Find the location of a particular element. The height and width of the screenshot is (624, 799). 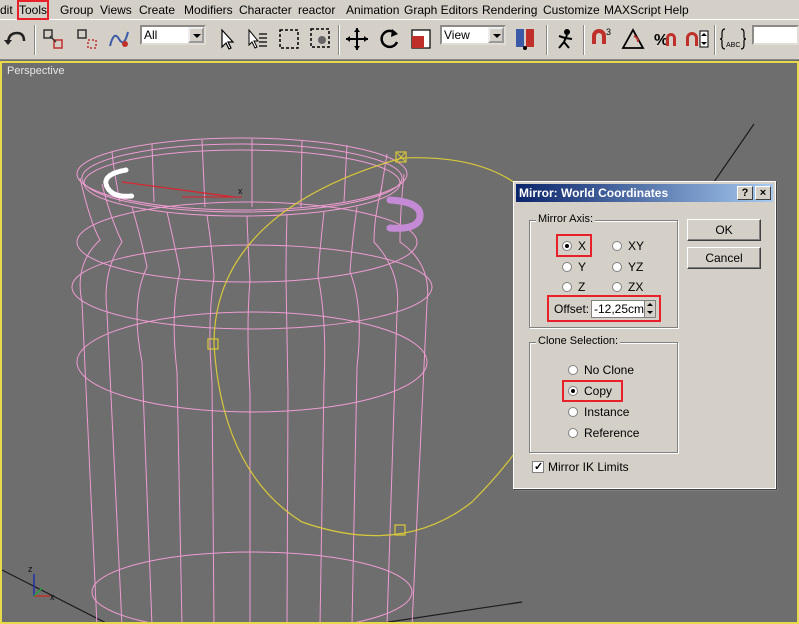

svg-text: ABC is located at coordinates (733, 45).